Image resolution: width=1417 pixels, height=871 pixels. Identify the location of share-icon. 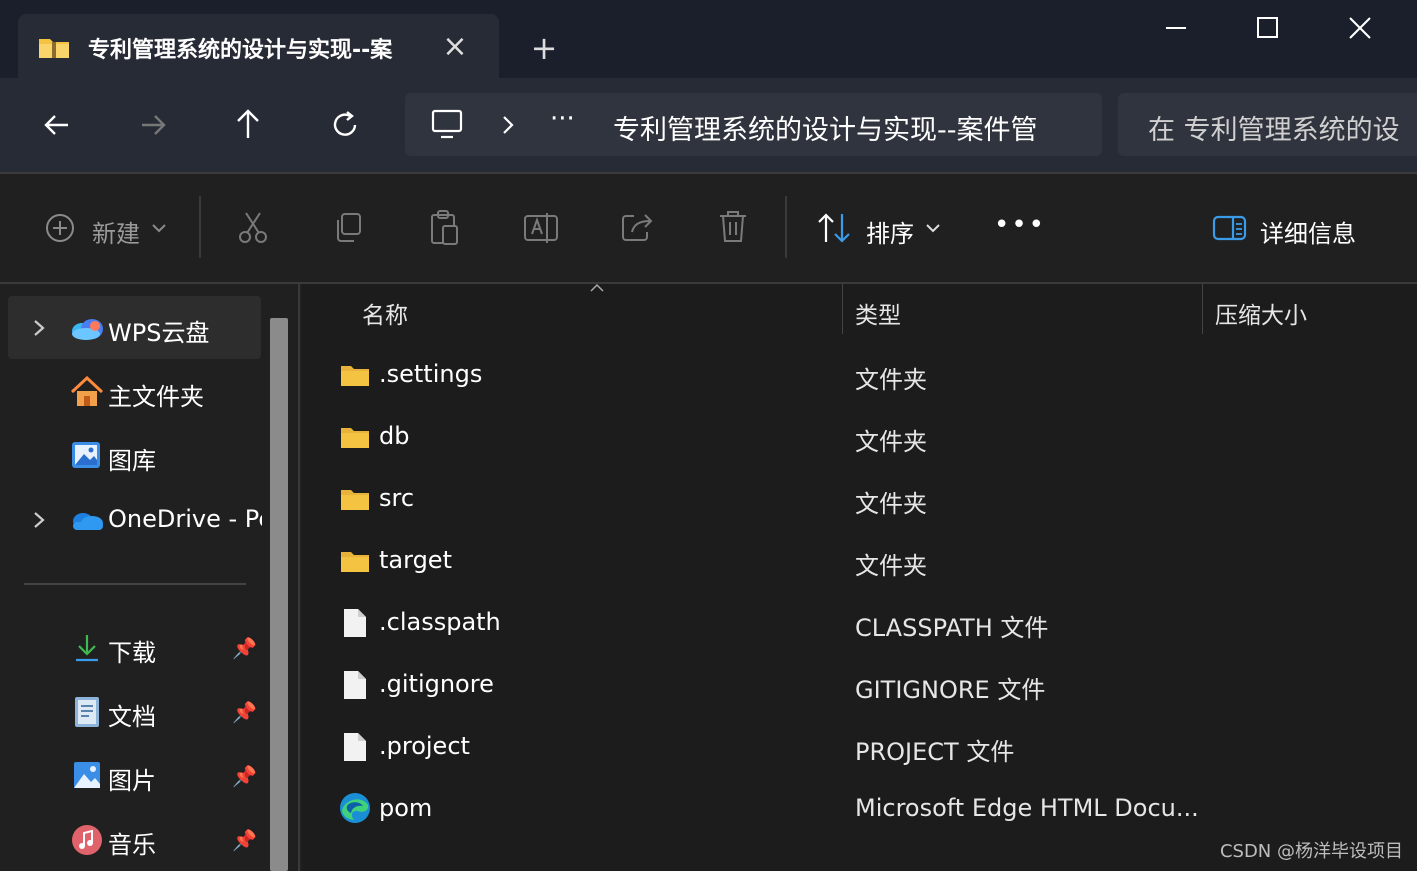
(638, 227).